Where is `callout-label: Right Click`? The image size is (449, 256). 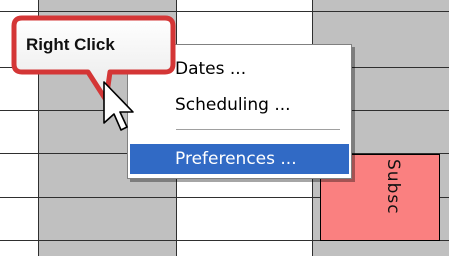 callout-label: Right Click is located at coordinates (70, 44).